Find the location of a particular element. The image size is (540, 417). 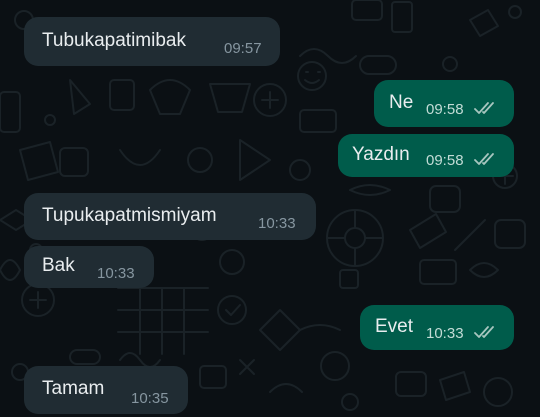

message-text: Tubukapatimibak is located at coordinates (114, 40).